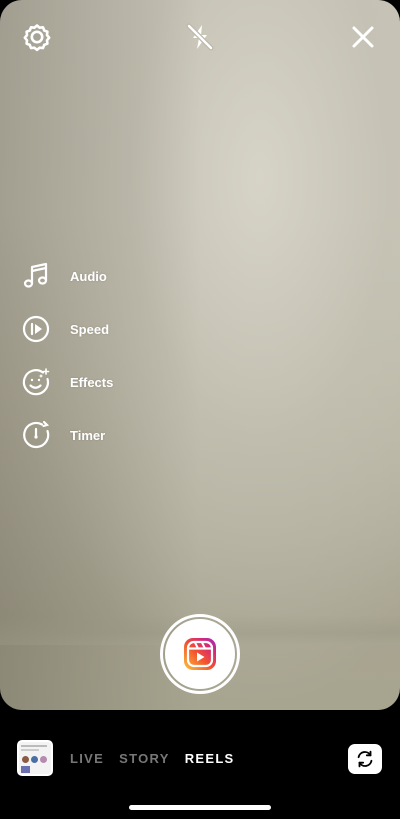 The width and height of the screenshot is (400, 819). I want to click on timer-icon, so click(36, 435).